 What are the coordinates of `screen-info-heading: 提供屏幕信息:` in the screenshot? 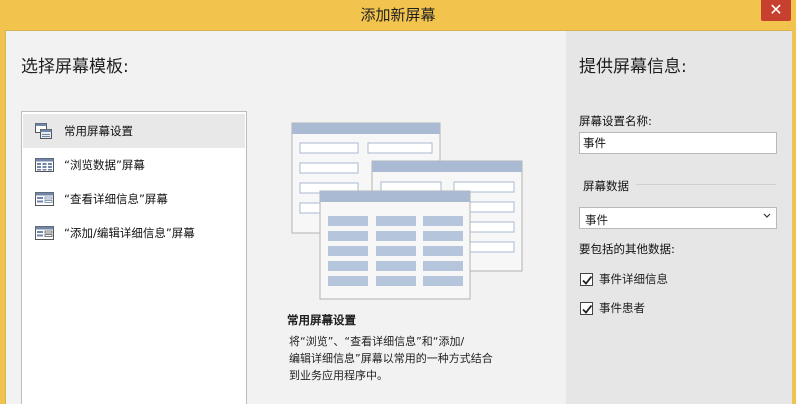 It's located at (633, 67).